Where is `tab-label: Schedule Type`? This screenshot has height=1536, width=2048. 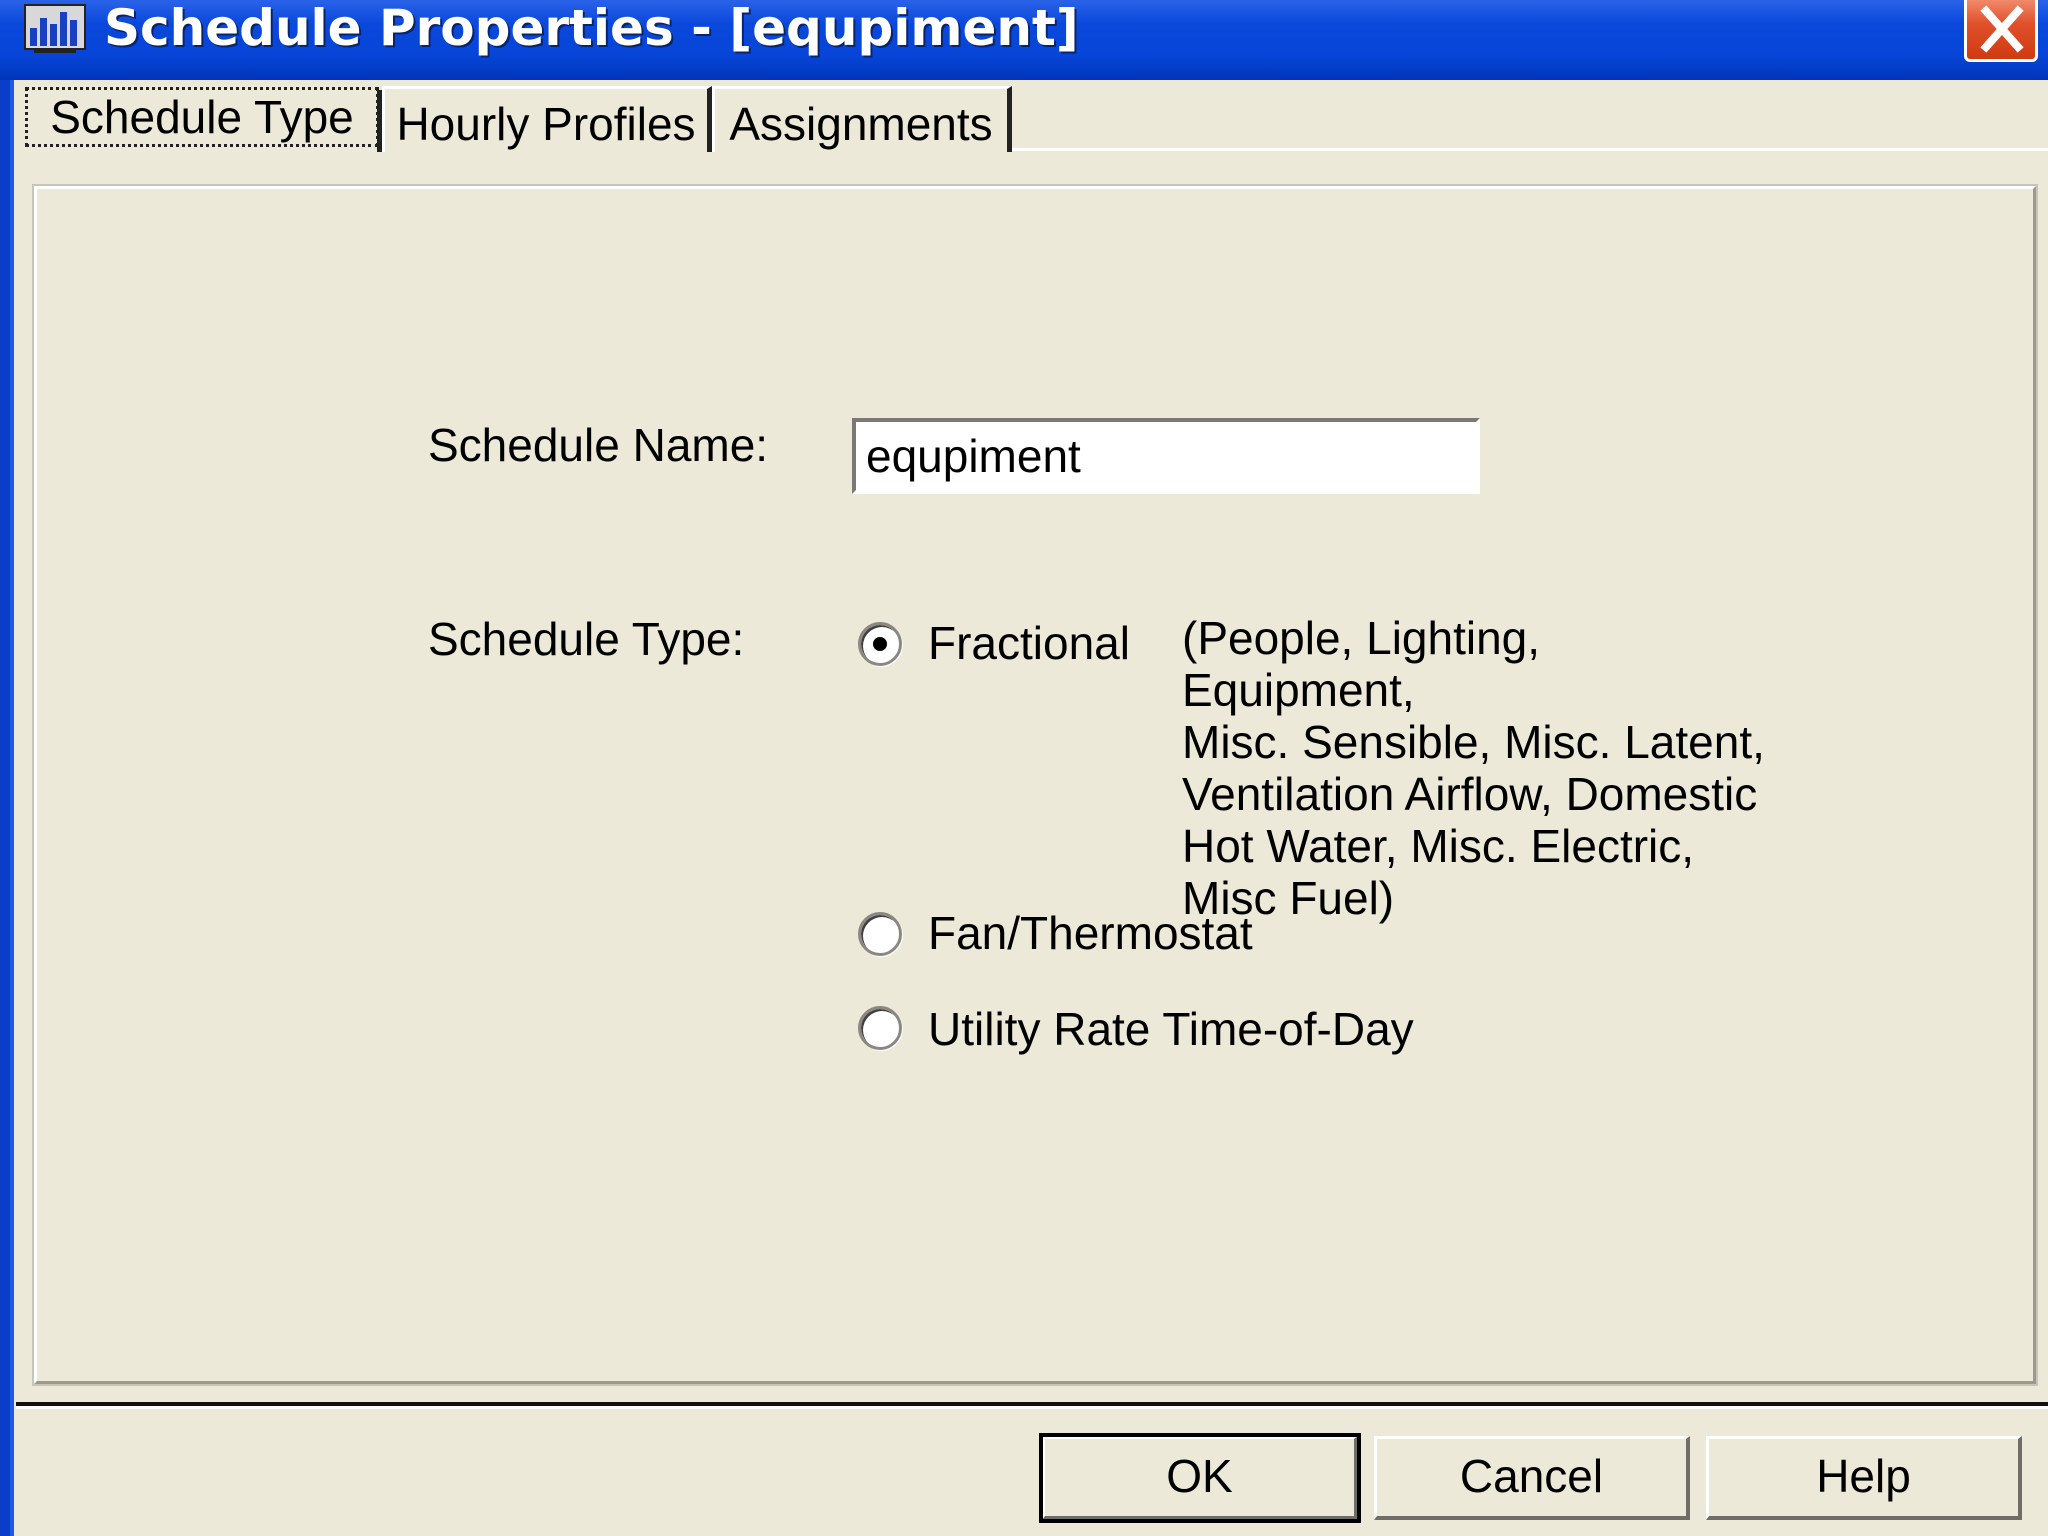
tab-label: Schedule Type is located at coordinates (202, 117).